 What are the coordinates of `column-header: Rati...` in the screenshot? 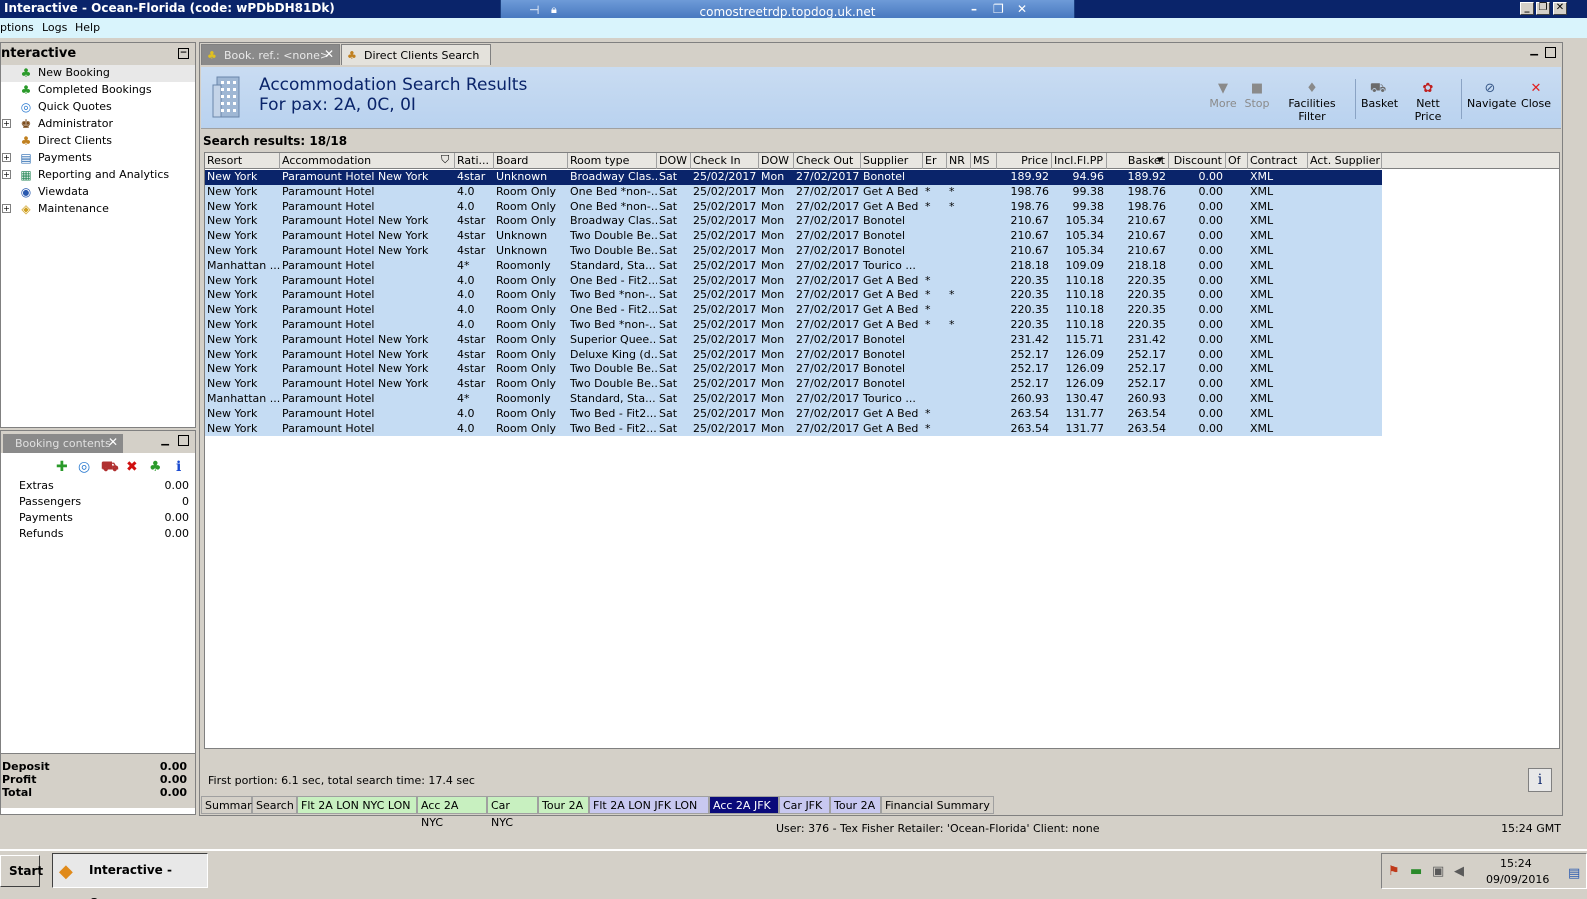 It's located at (474, 161).